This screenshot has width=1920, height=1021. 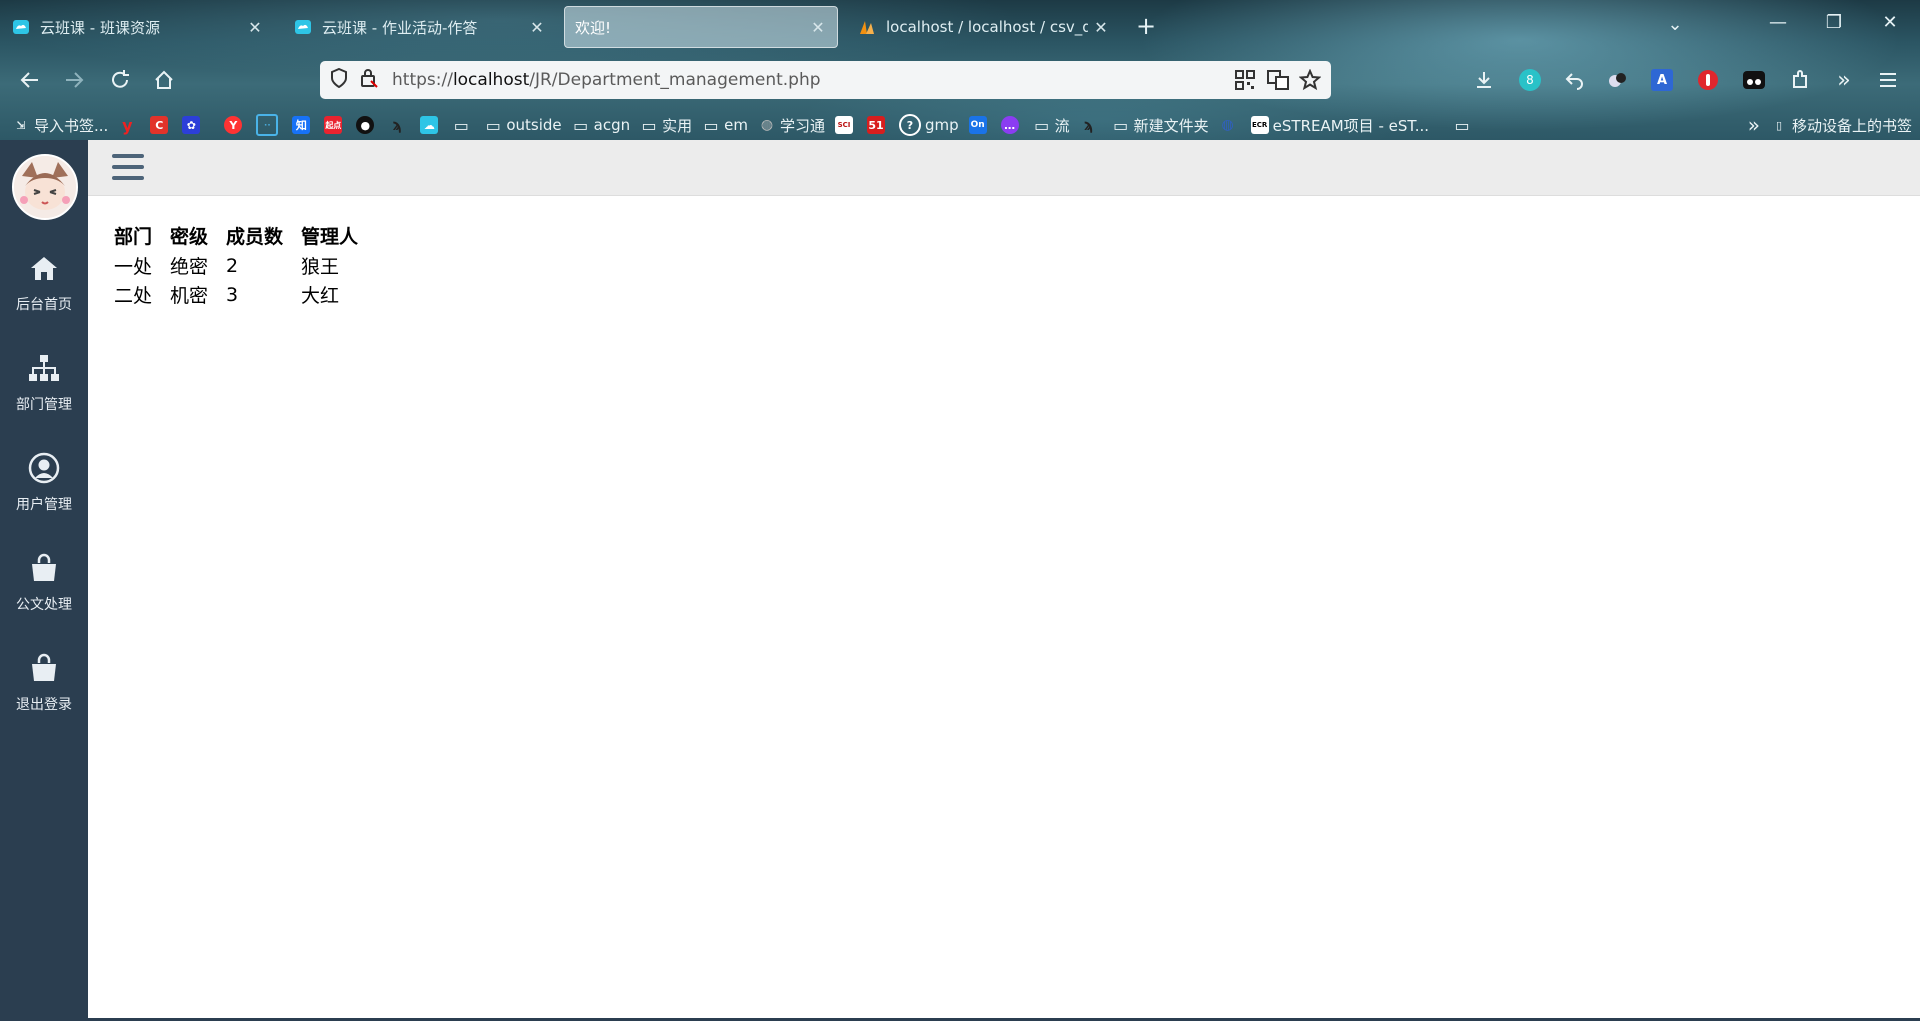 I want to click on column-header-member-count: 成员数, so click(x=255, y=237).